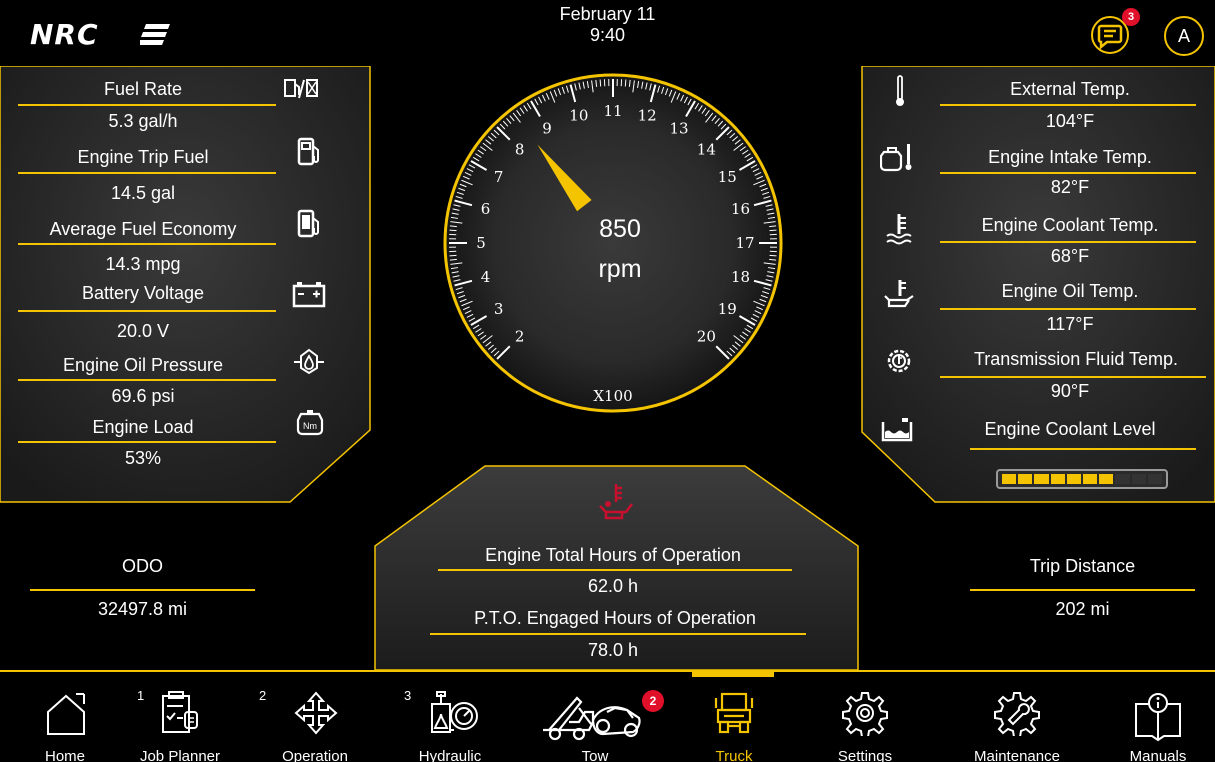 The height and width of the screenshot is (762, 1215). I want to click on nav-operation-number: 2, so click(263, 695).